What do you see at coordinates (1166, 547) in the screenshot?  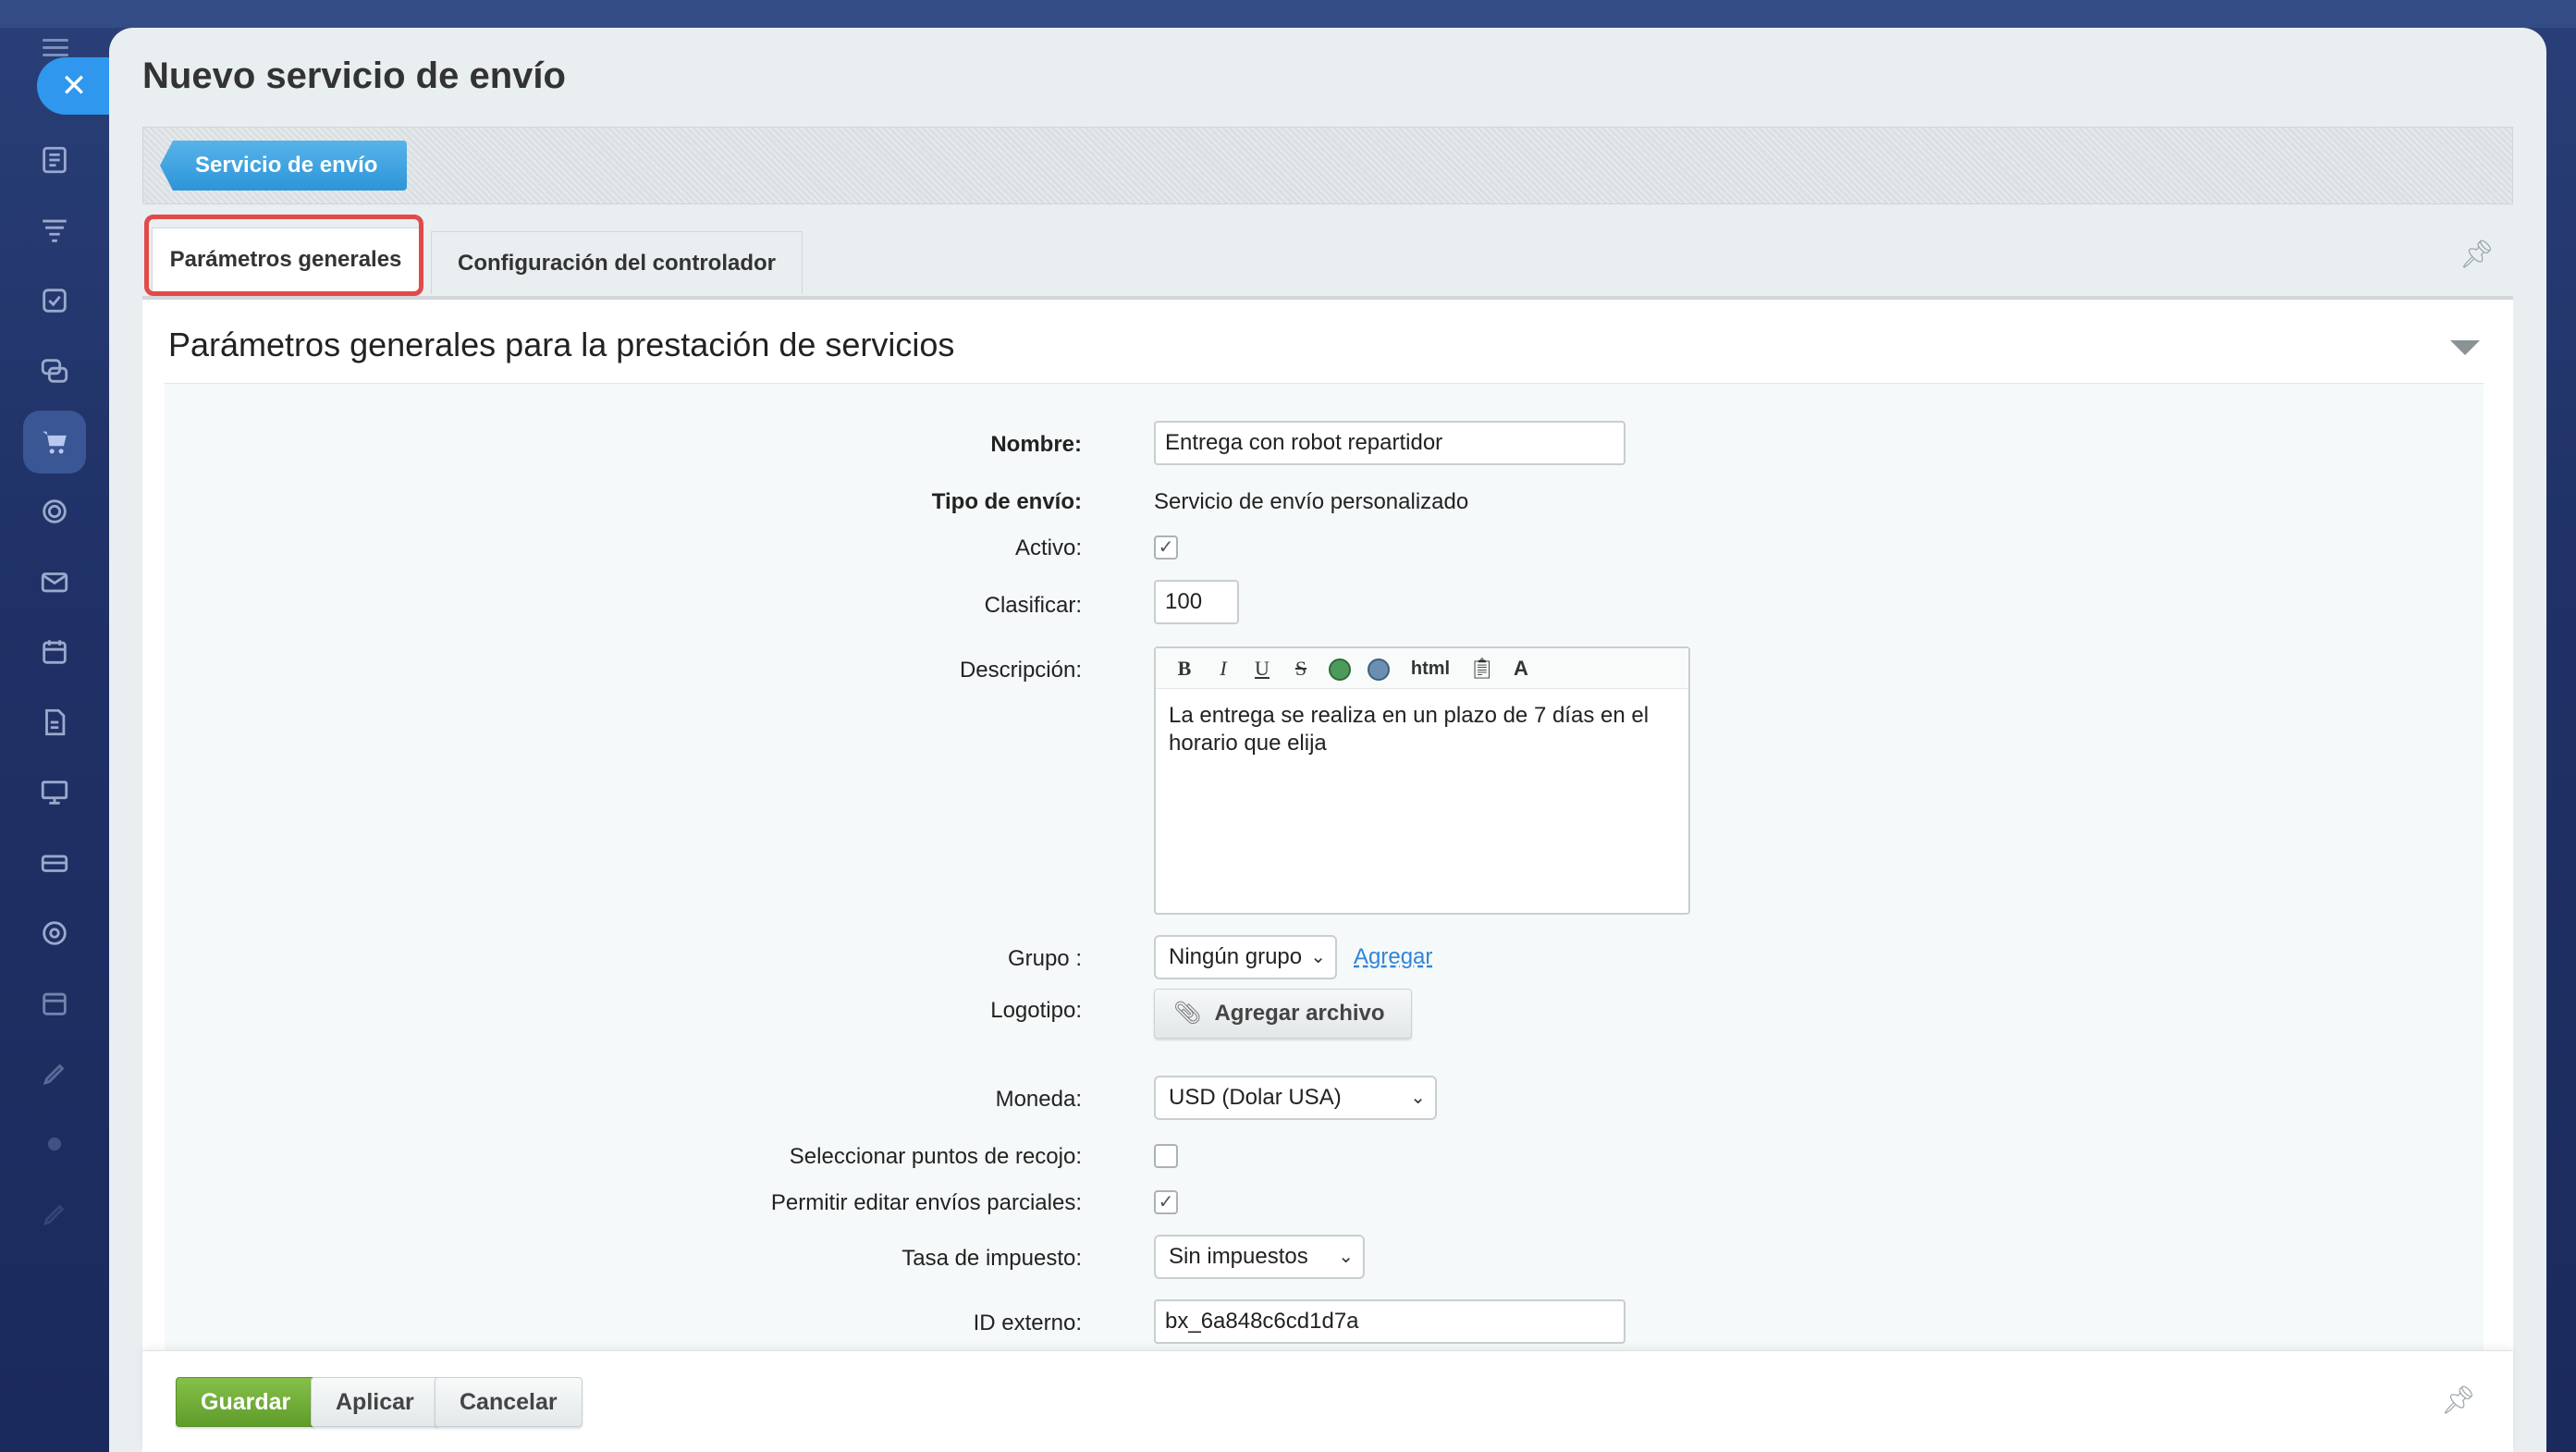 I see `active-checkbox: ✓` at bounding box center [1166, 547].